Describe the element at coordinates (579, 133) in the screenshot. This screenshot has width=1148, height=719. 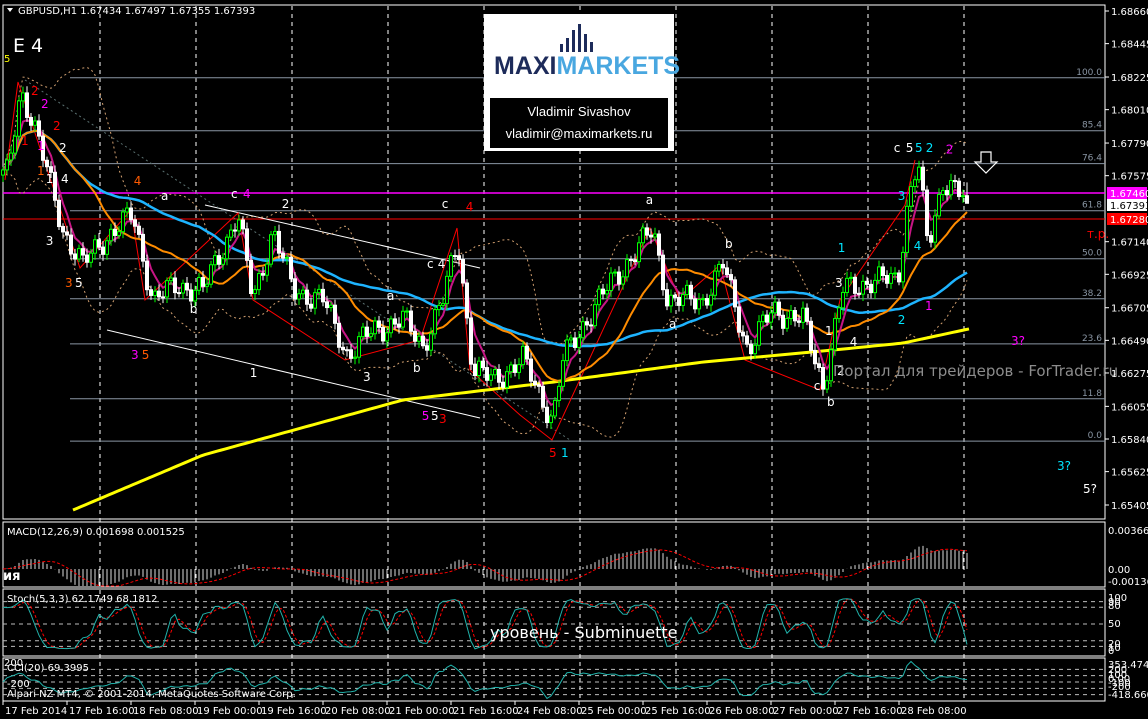
I see `author-email: vladimir@maximarkets.ru` at that location.